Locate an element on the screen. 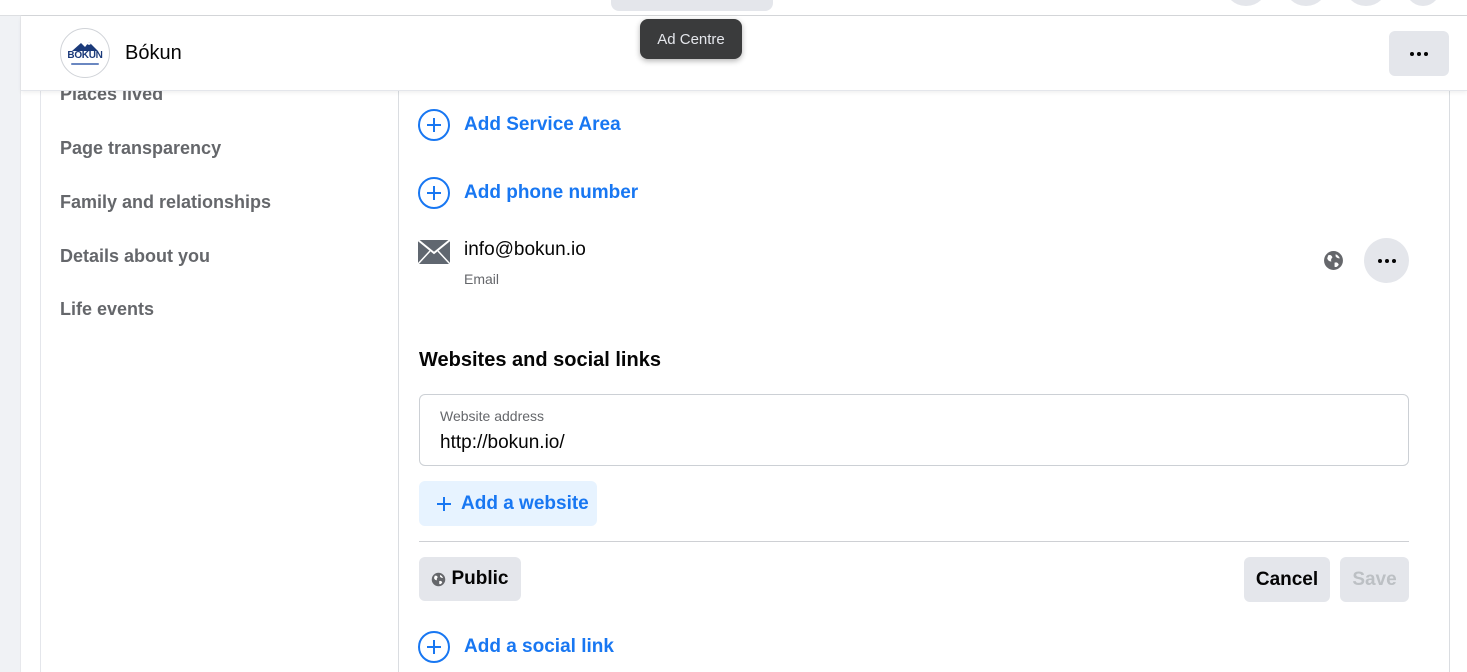  email-type-label: Email is located at coordinates (482, 279).